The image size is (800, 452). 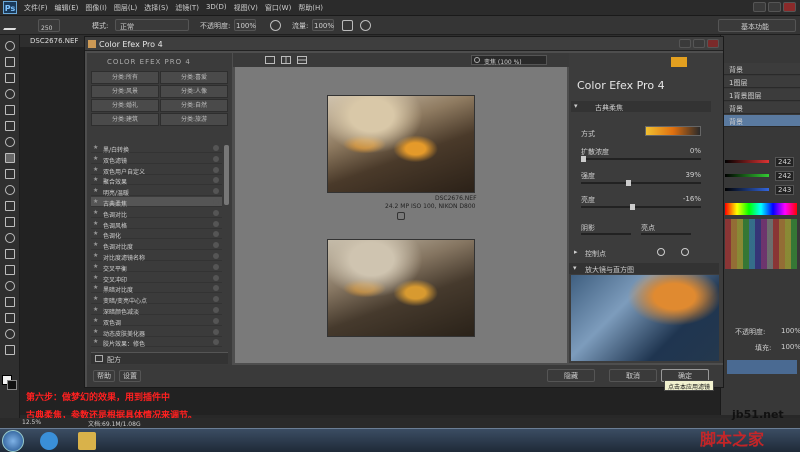 I want to click on filter-item: ★ 双色调, so click(x=156, y=321).